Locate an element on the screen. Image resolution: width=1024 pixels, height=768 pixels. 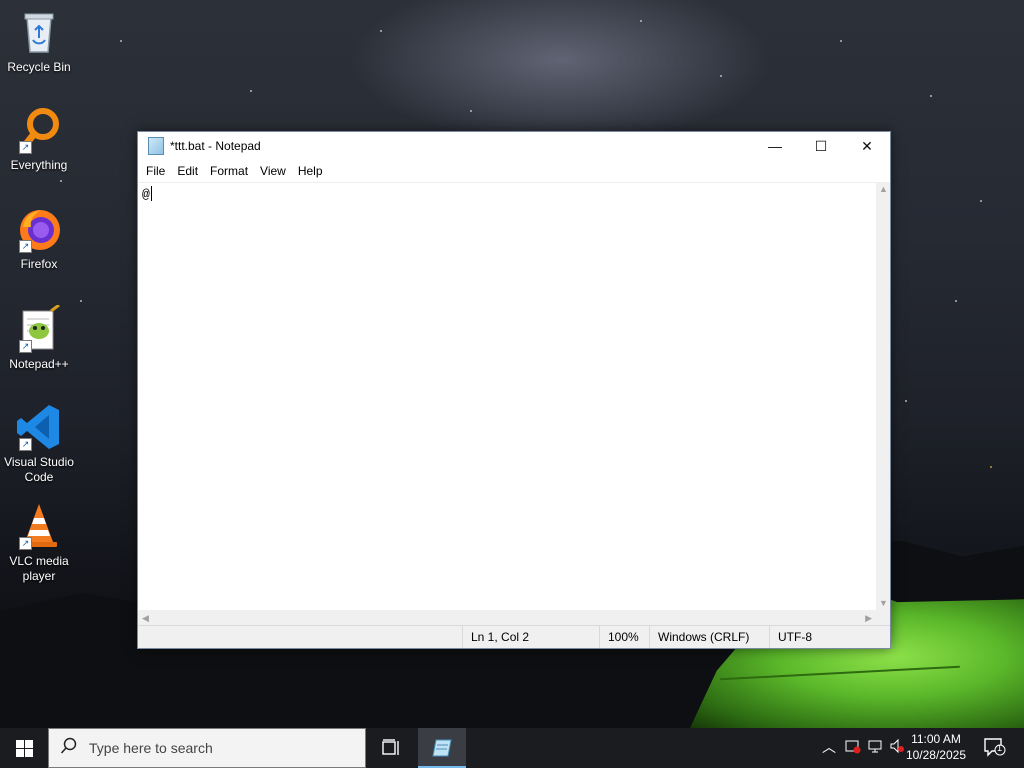
scrollbar-corner is located at coordinates (883, 618).